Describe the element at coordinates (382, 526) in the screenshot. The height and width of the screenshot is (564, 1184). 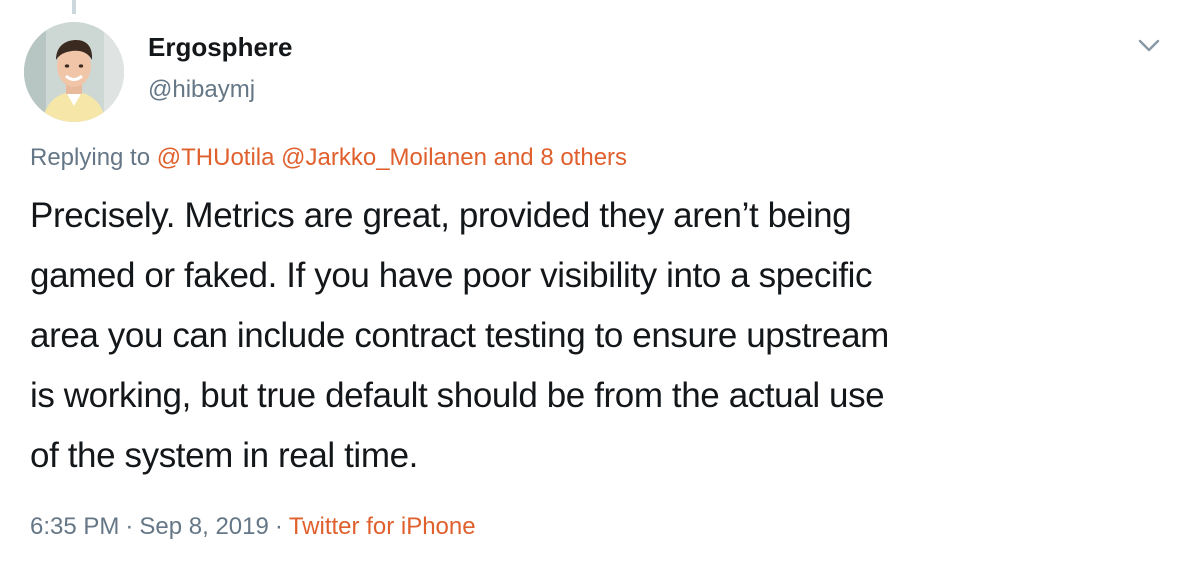
I see `tweet-source-link: Twitter for iPhone` at that location.